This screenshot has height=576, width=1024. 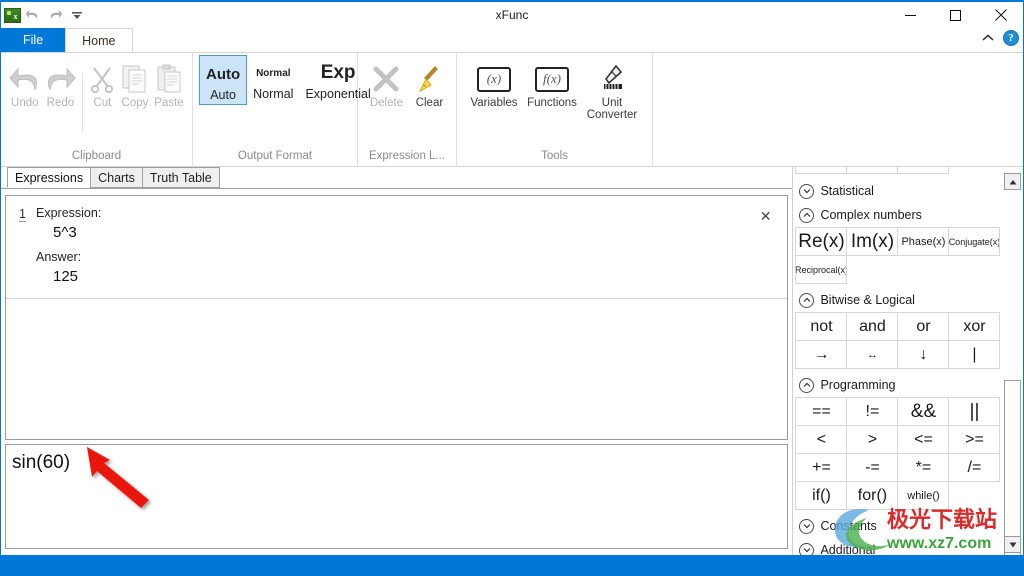 I want to click on function-row-bitwise-2: → ↔ ↓ |, so click(x=899, y=354).